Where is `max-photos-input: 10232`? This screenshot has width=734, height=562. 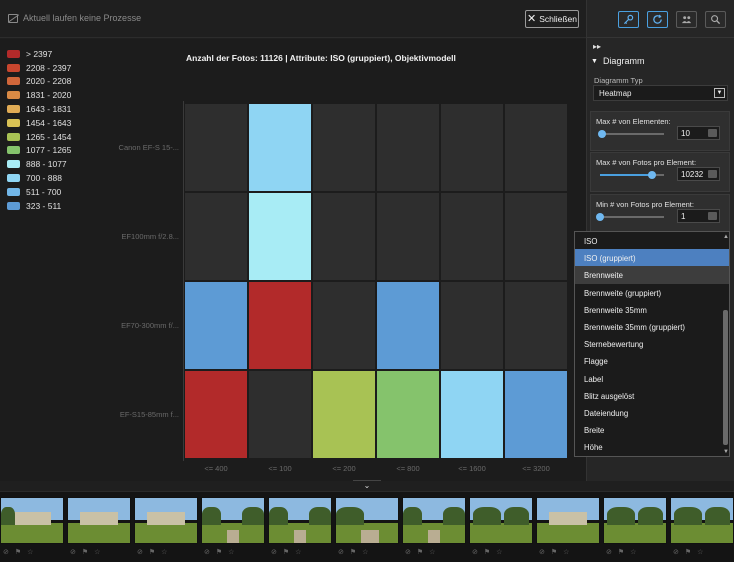
max-photos-input: 10232 is located at coordinates (698, 174).